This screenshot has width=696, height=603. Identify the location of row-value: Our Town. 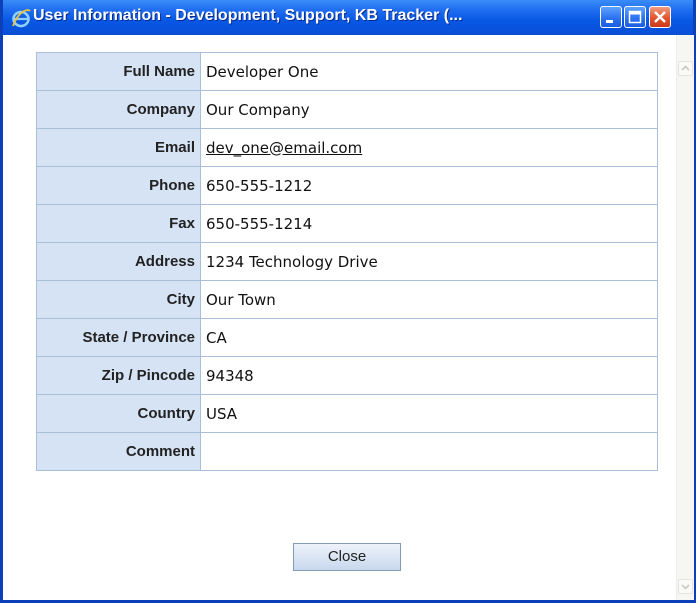
(429, 299).